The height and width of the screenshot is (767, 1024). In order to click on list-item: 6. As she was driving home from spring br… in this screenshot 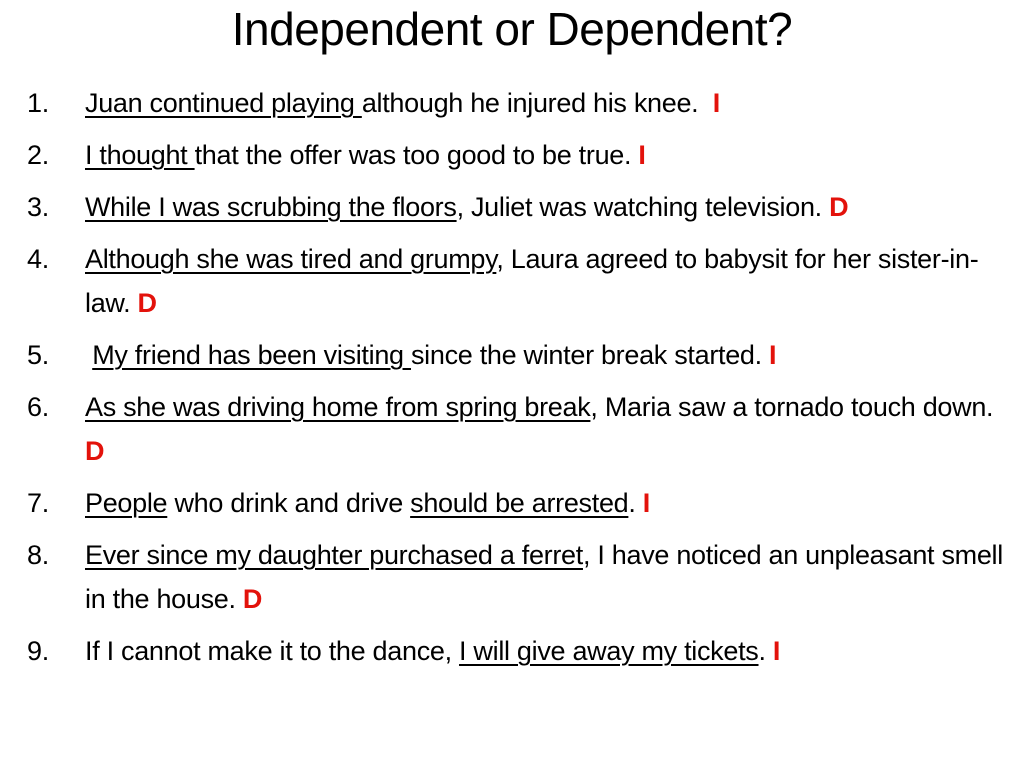, I will do `click(512, 429)`.